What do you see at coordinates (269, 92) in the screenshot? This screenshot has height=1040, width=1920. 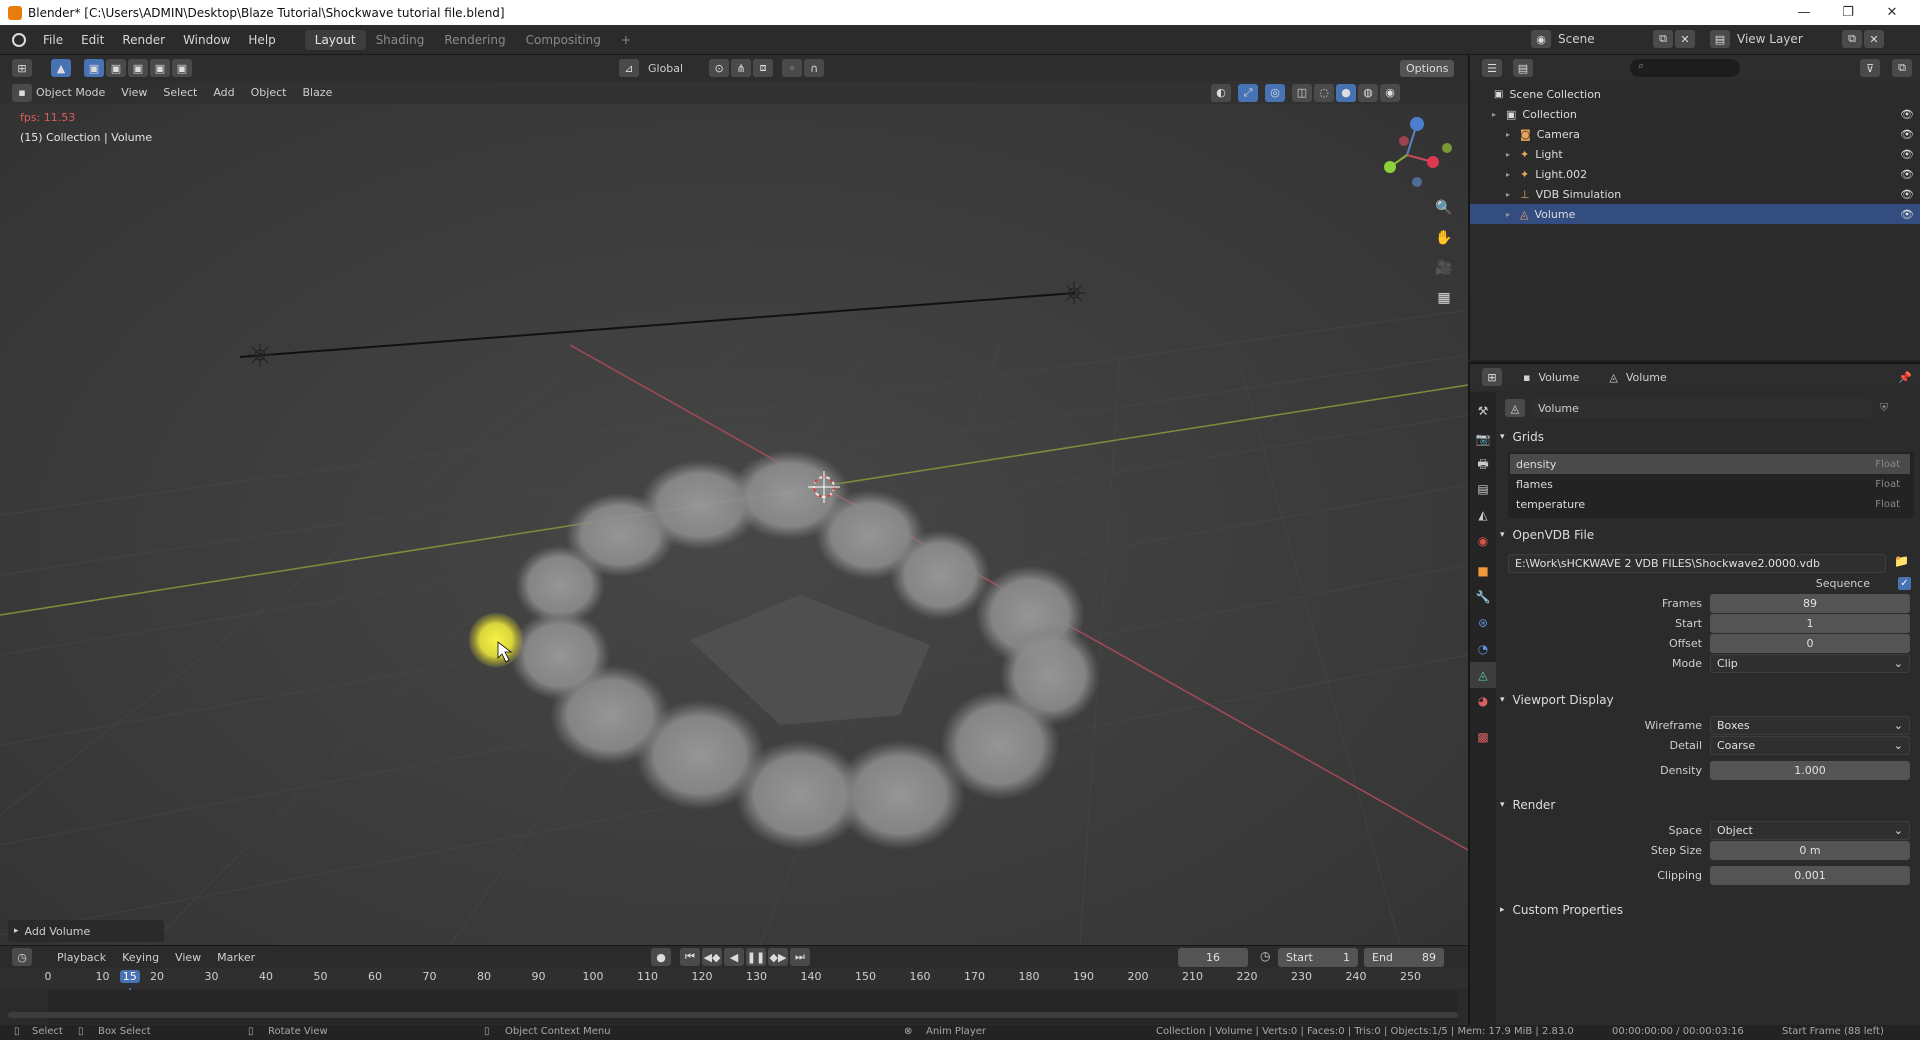 I see `menu-object: Object` at bounding box center [269, 92].